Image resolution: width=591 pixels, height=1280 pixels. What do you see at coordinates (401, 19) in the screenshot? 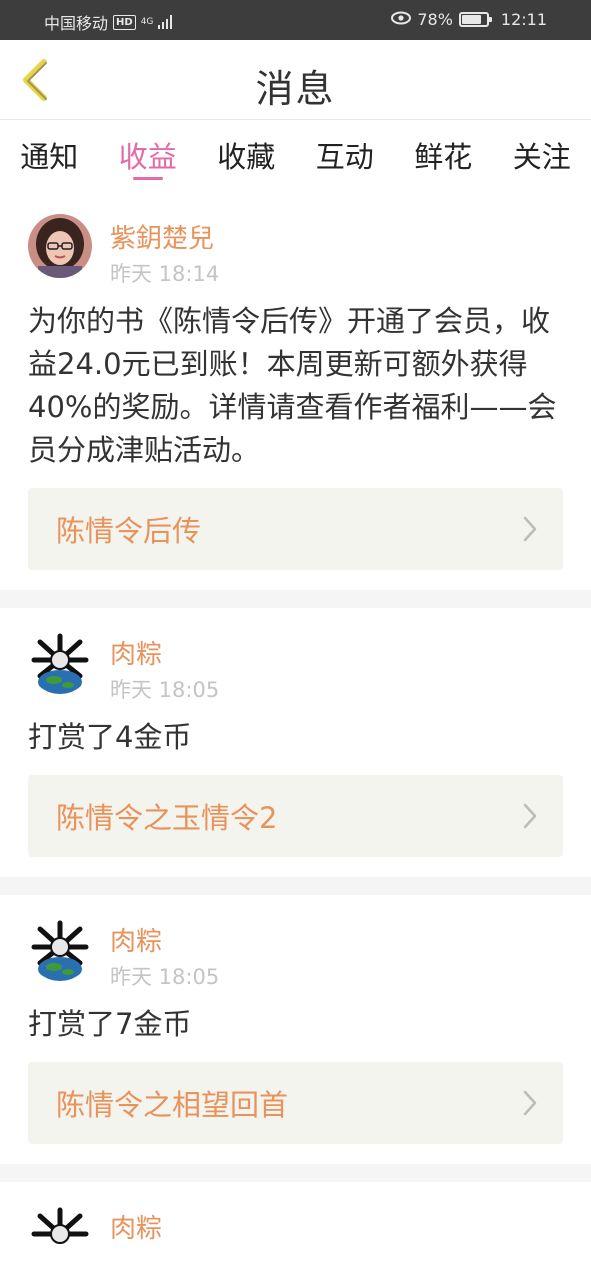
I see `eye-icon` at bounding box center [401, 19].